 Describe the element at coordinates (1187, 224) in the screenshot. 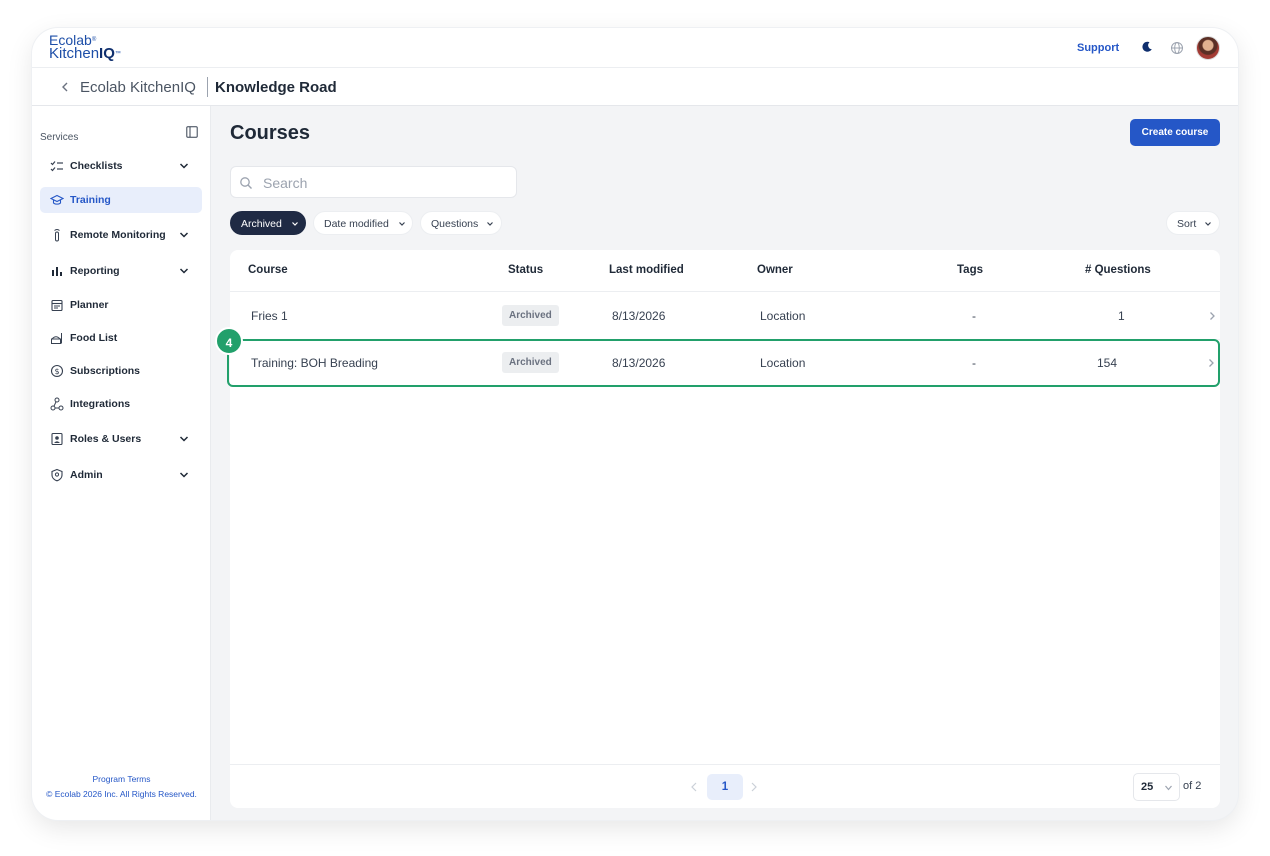

I see `sort-label: Sort` at that location.